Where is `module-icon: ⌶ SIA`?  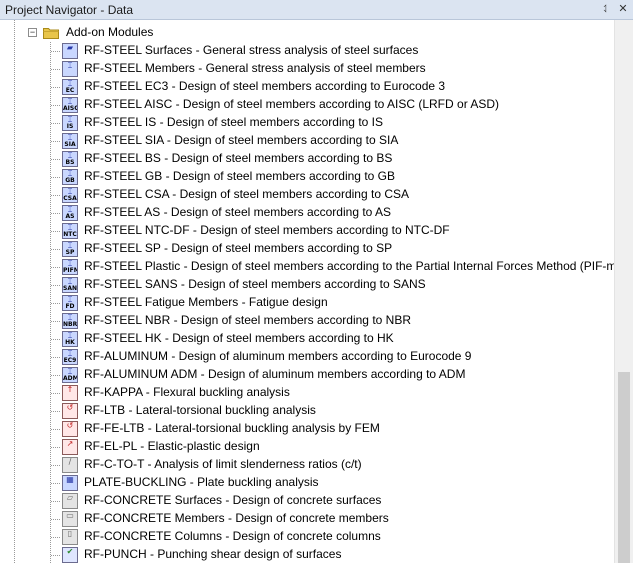
module-icon: ⌶ SIA is located at coordinates (70, 141).